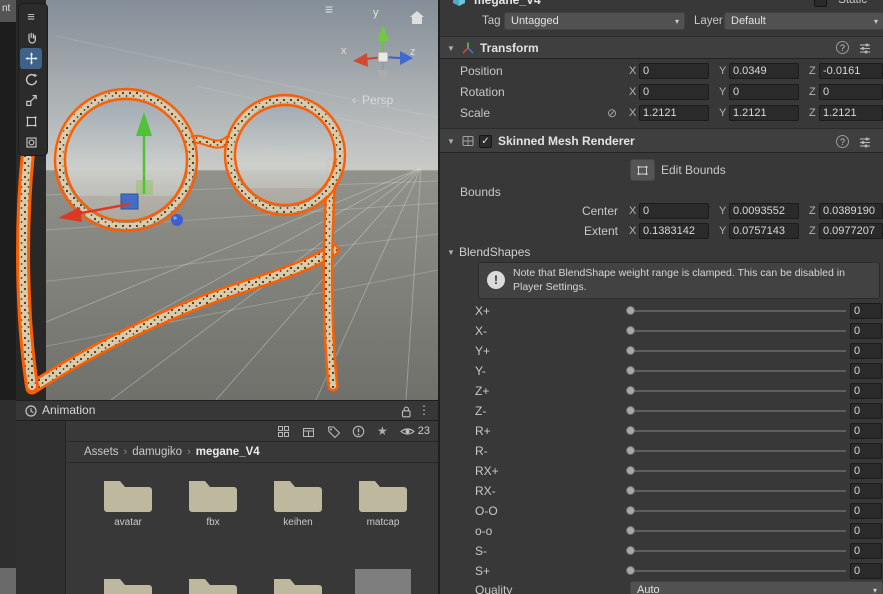 The image size is (883, 594). What do you see at coordinates (851, 113) in the screenshot?
I see `scale-z-field: 1.2121` at bounding box center [851, 113].